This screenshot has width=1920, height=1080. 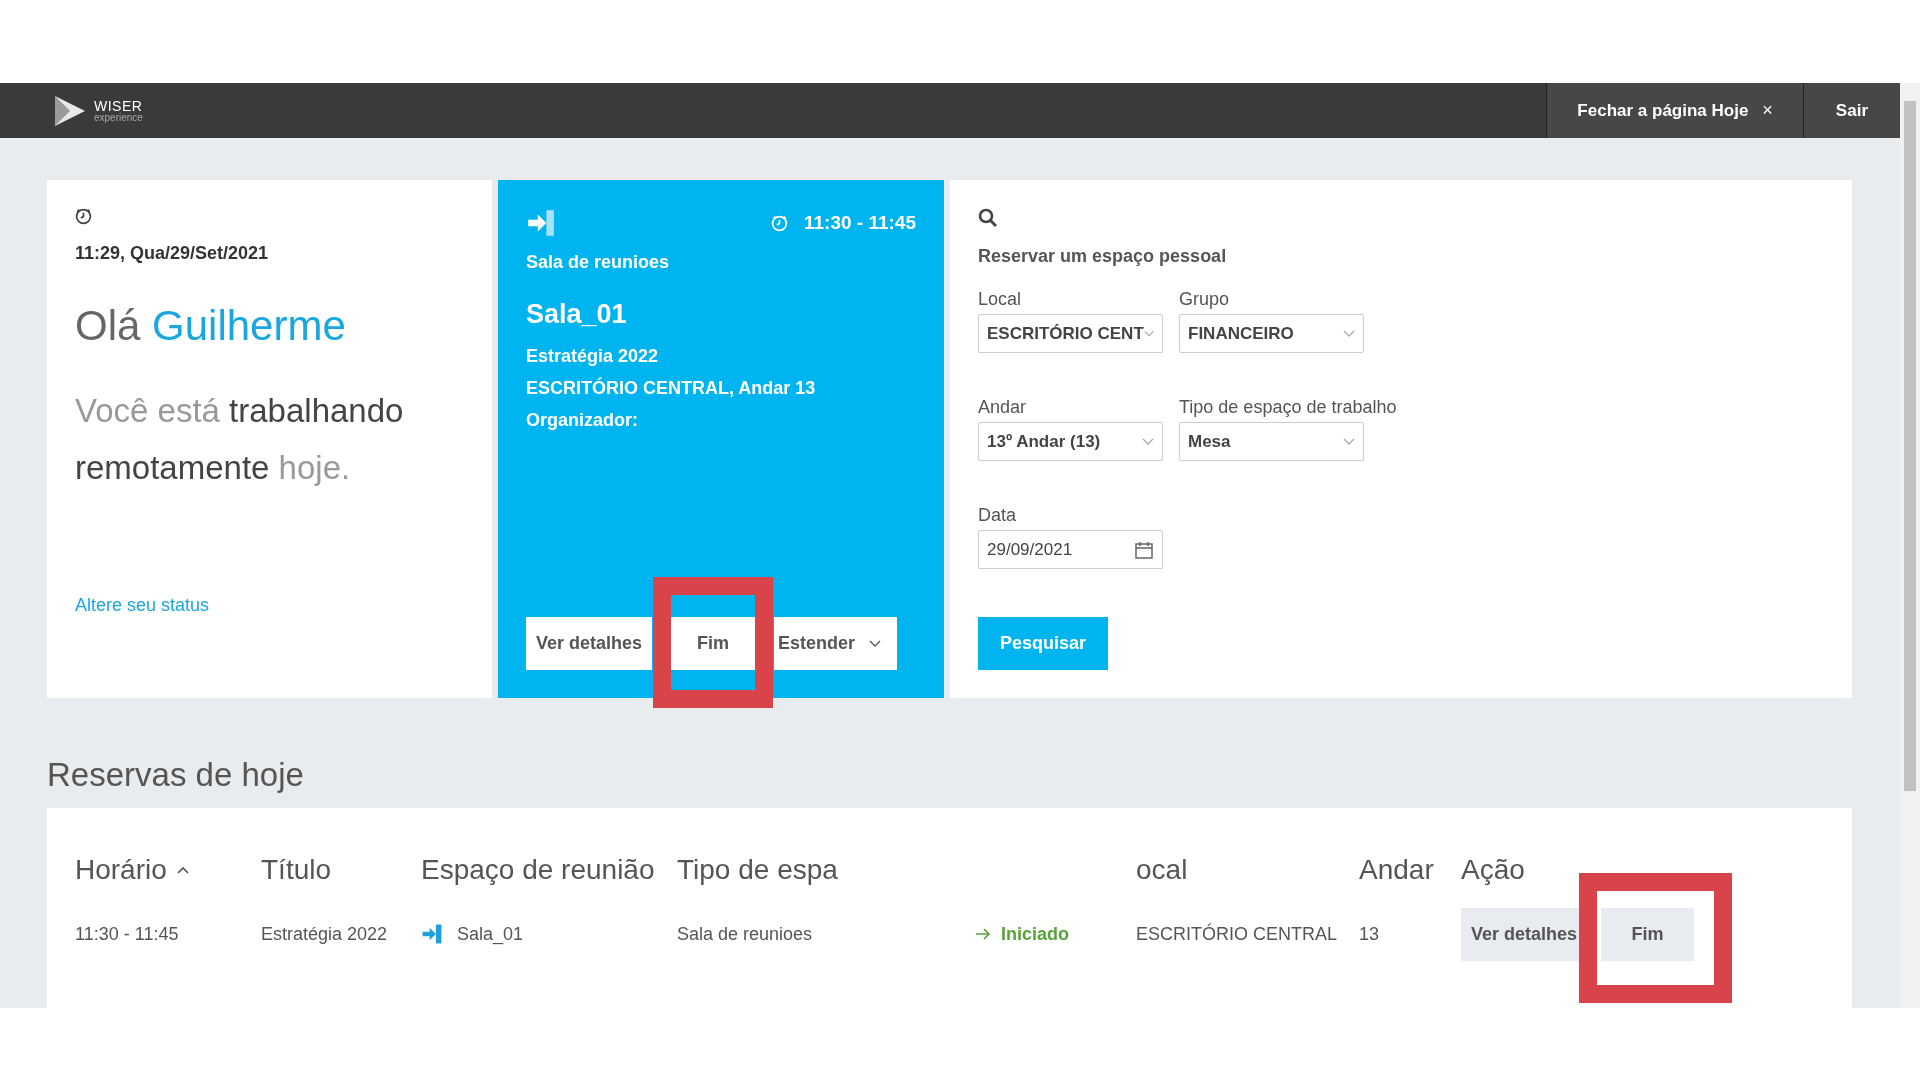 What do you see at coordinates (168, 870) in the screenshot?
I see `column-header: Horário` at bounding box center [168, 870].